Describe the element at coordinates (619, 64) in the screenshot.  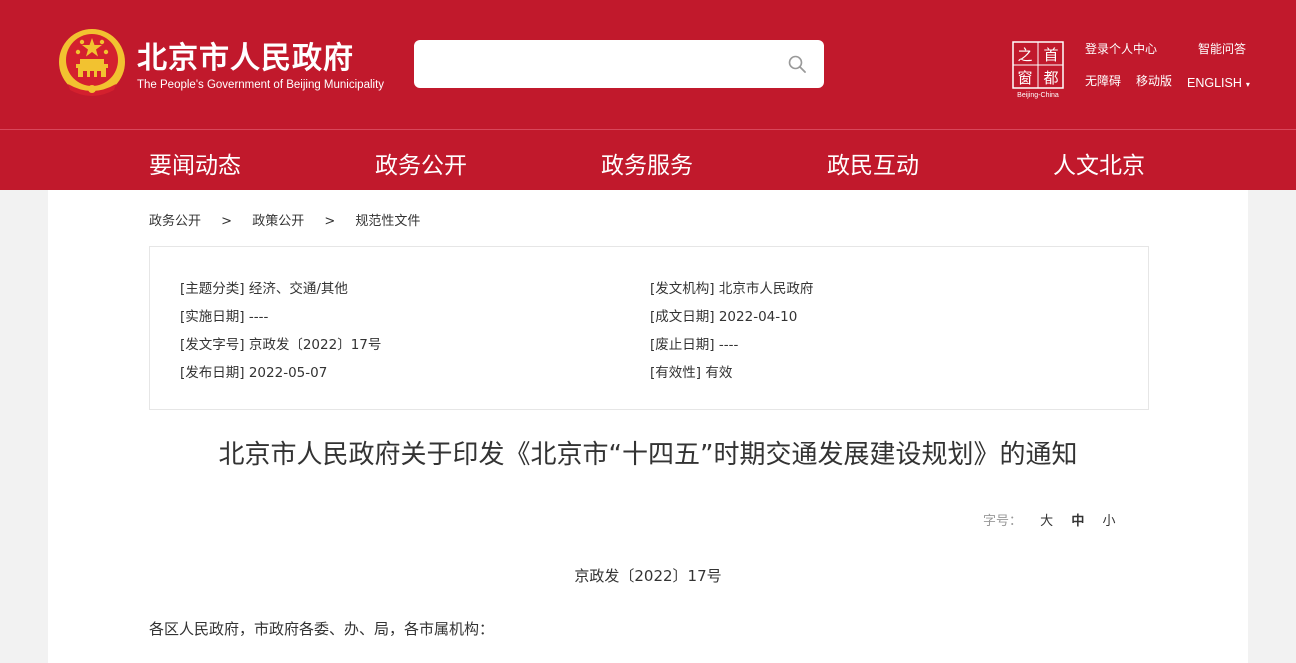
I see `search-input` at that location.